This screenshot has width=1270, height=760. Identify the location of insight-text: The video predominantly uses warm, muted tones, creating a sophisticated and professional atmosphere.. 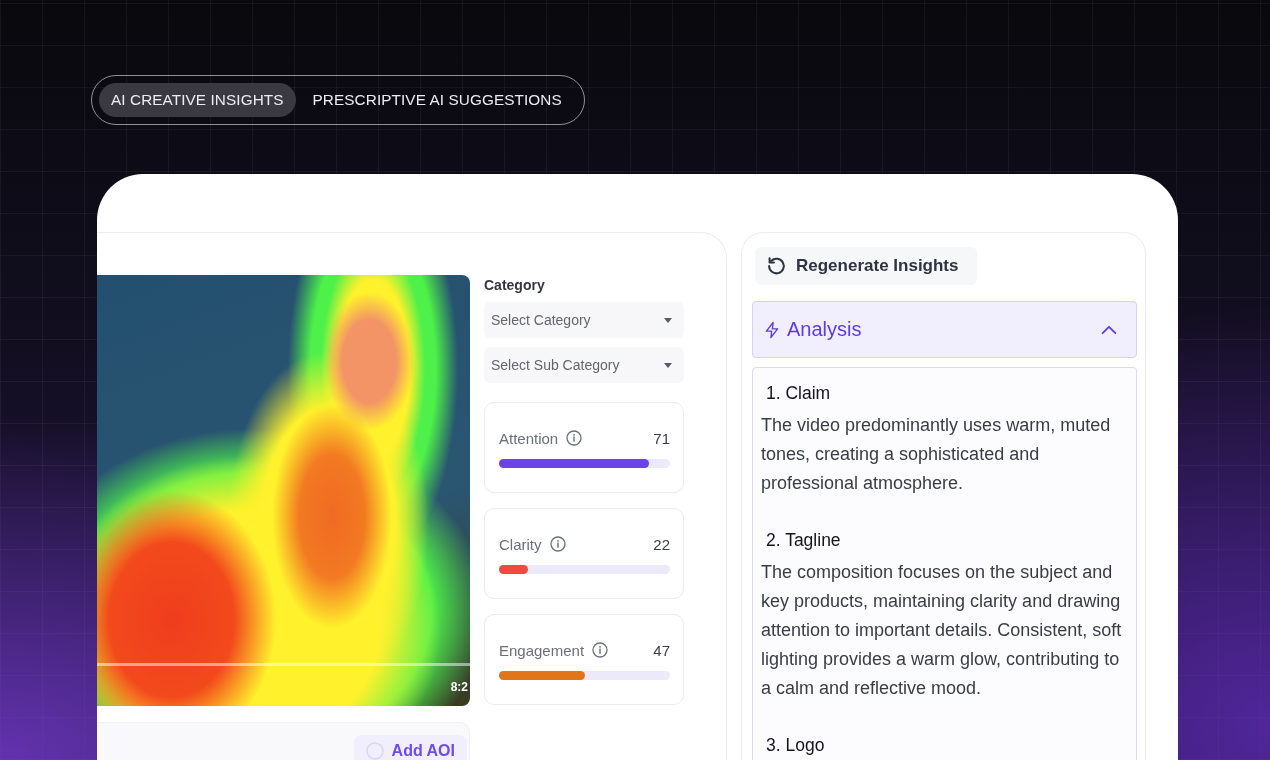
(936, 454).